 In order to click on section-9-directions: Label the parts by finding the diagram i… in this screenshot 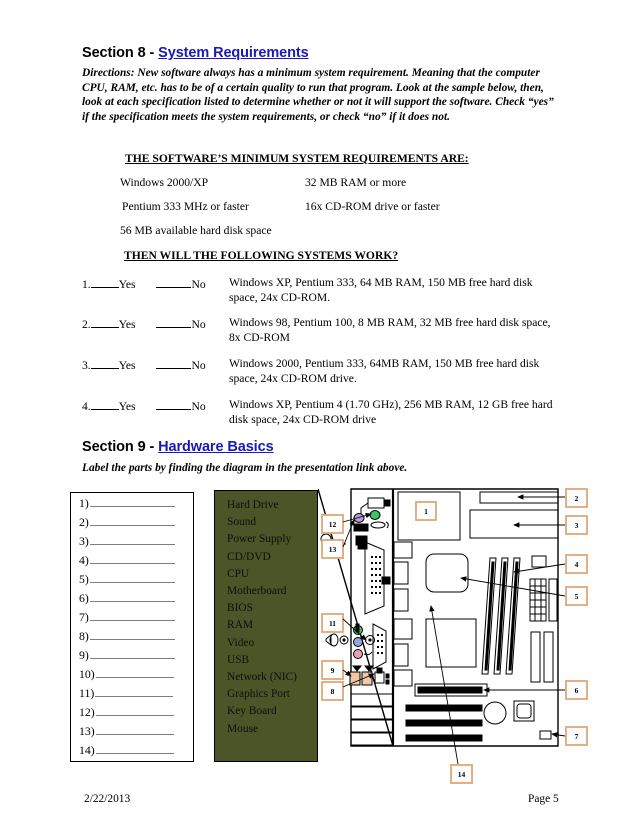, I will do `click(245, 468)`.